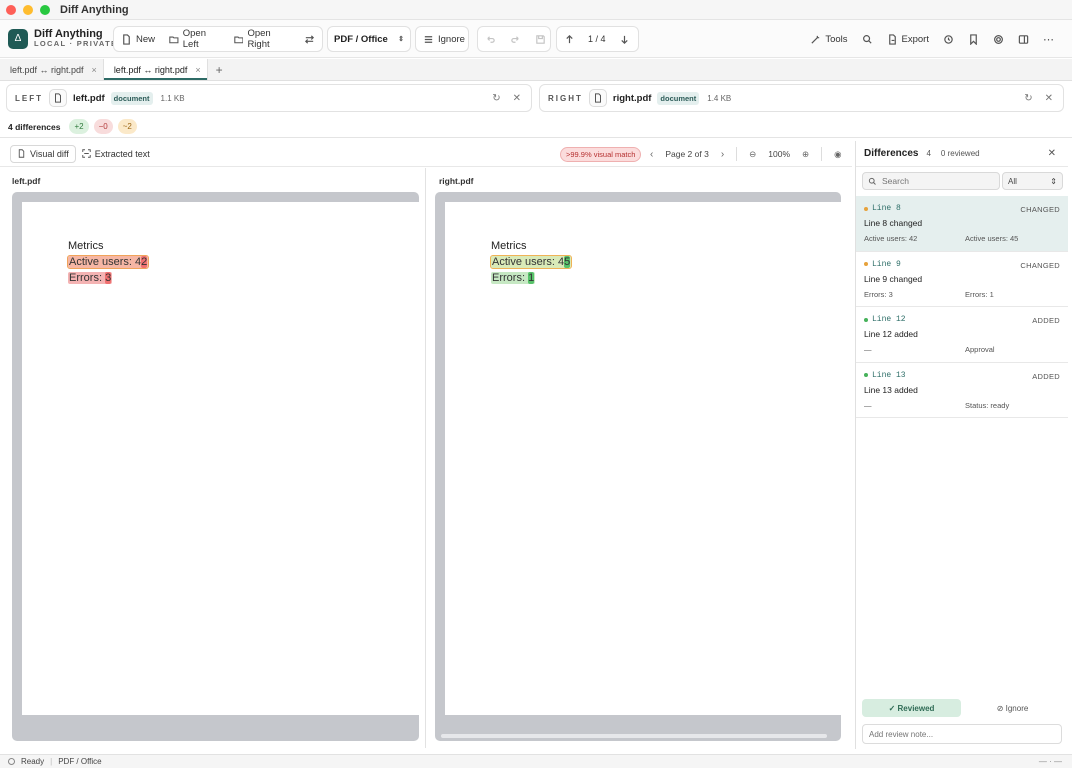 The height and width of the screenshot is (768, 1072). Describe the element at coordinates (309, 39) in the screenshot. I see `swap-sides-button` at that location.